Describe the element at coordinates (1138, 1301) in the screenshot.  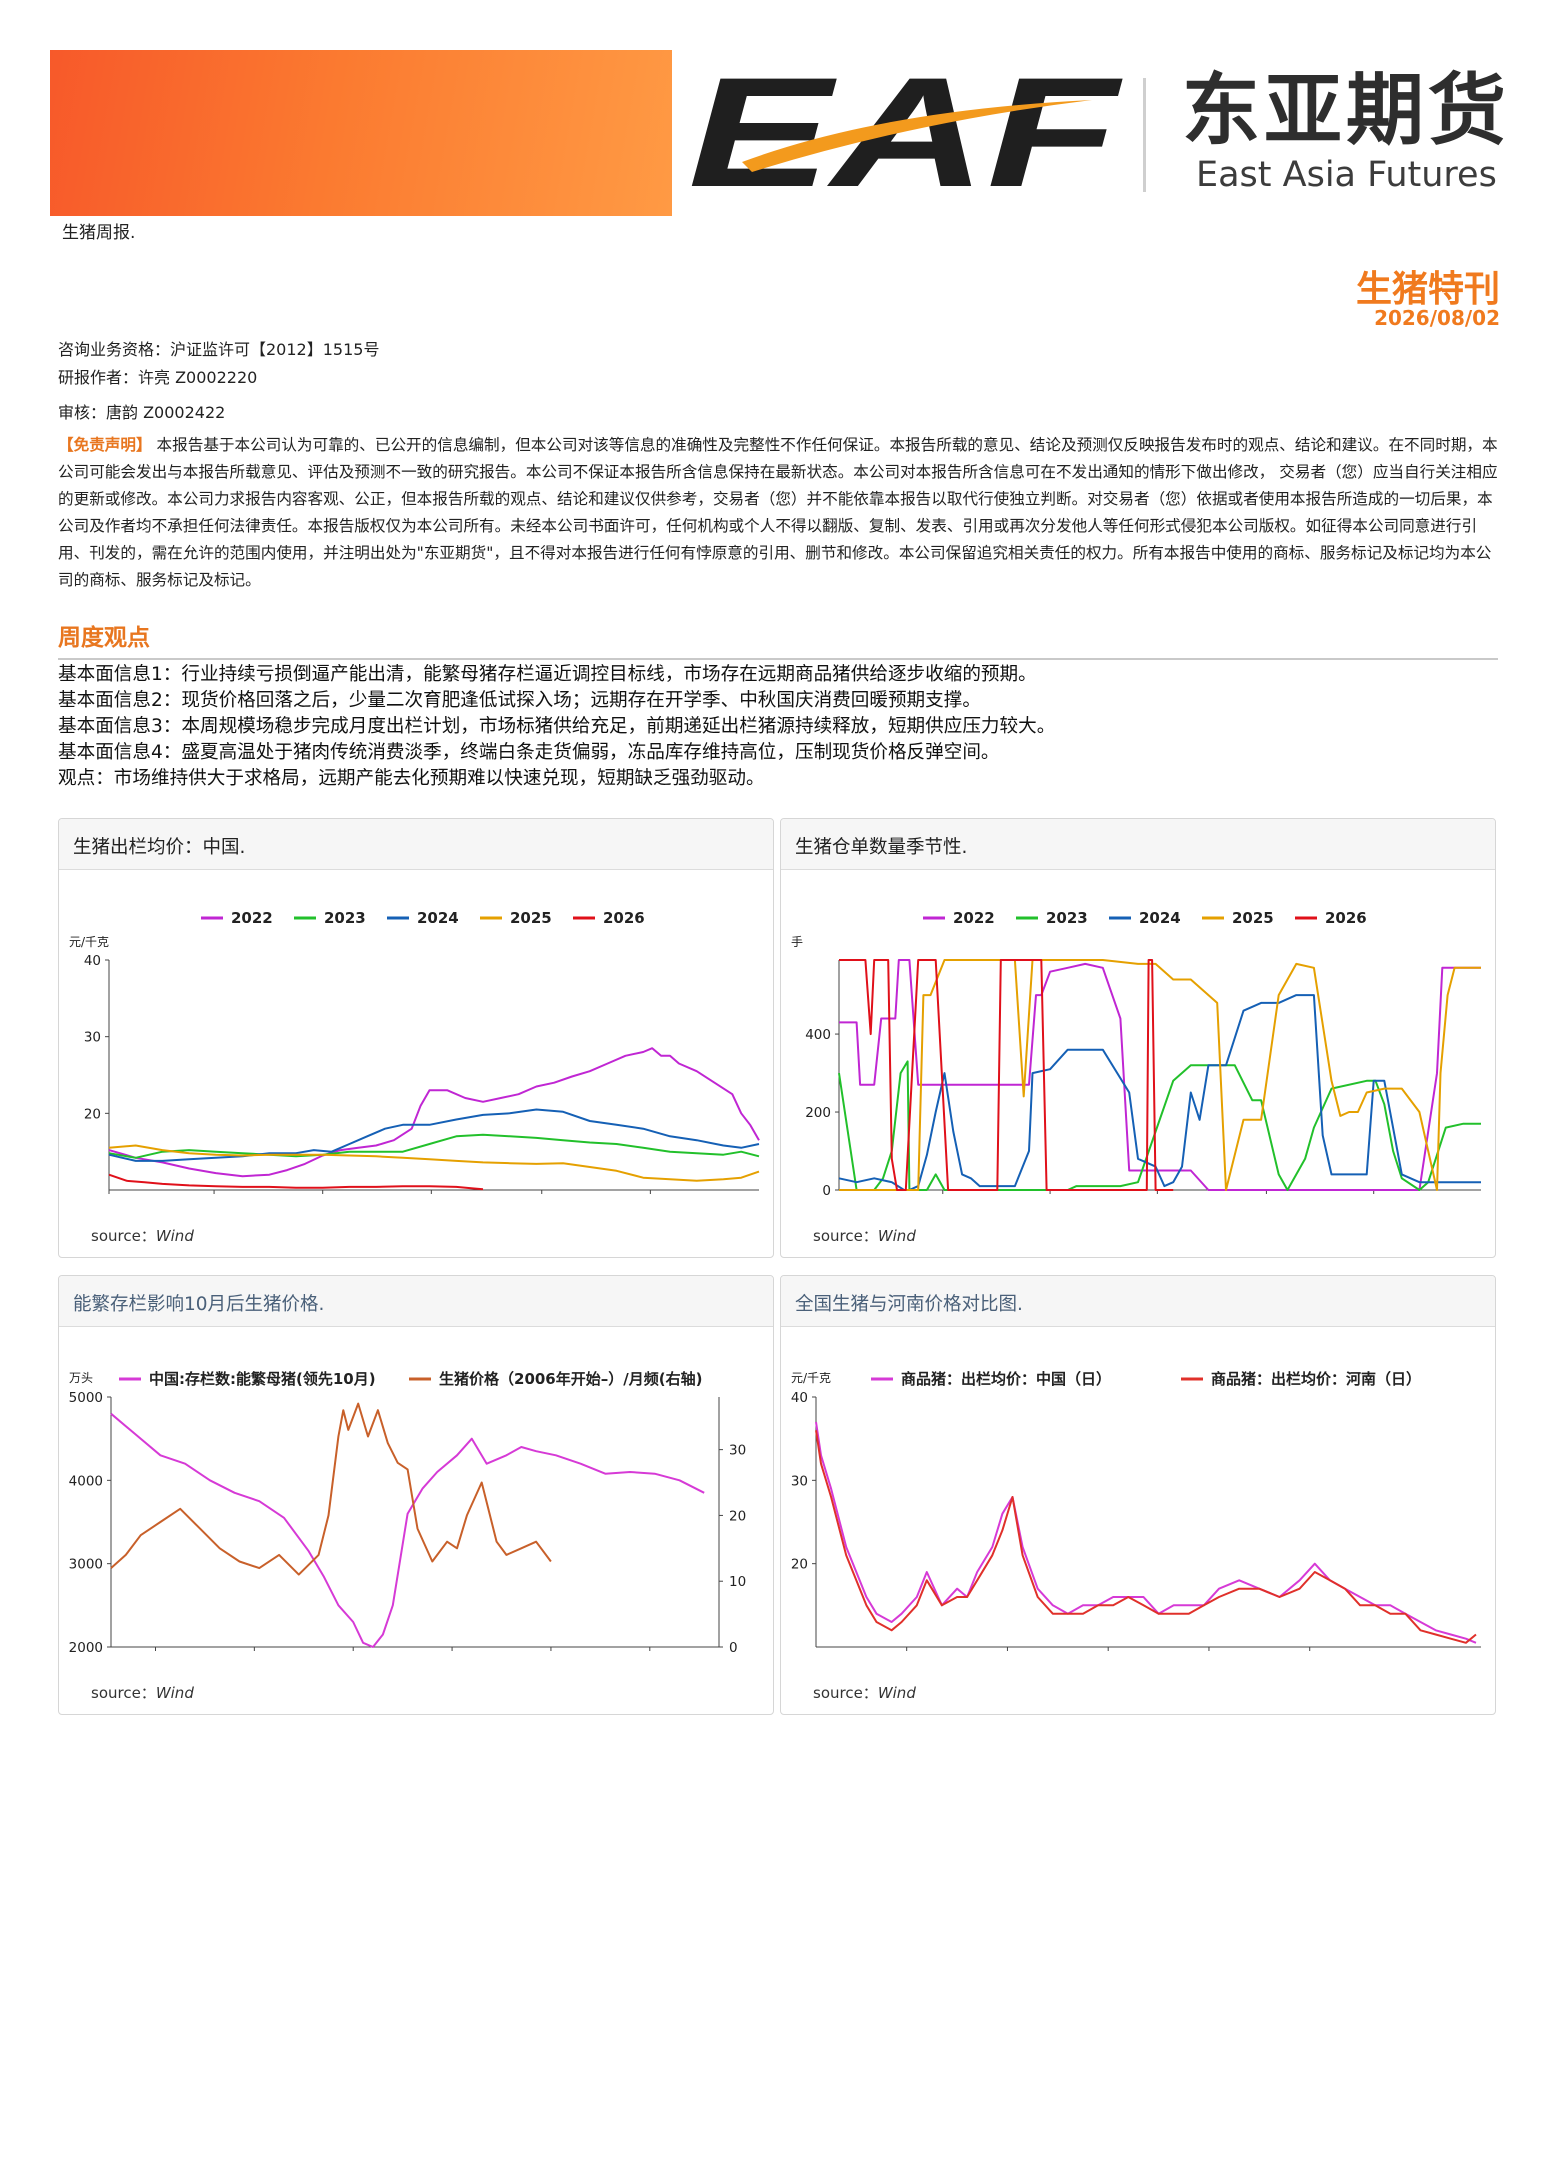
I see `panel-header: 全国生猪与河南价格对比图.` at that location.